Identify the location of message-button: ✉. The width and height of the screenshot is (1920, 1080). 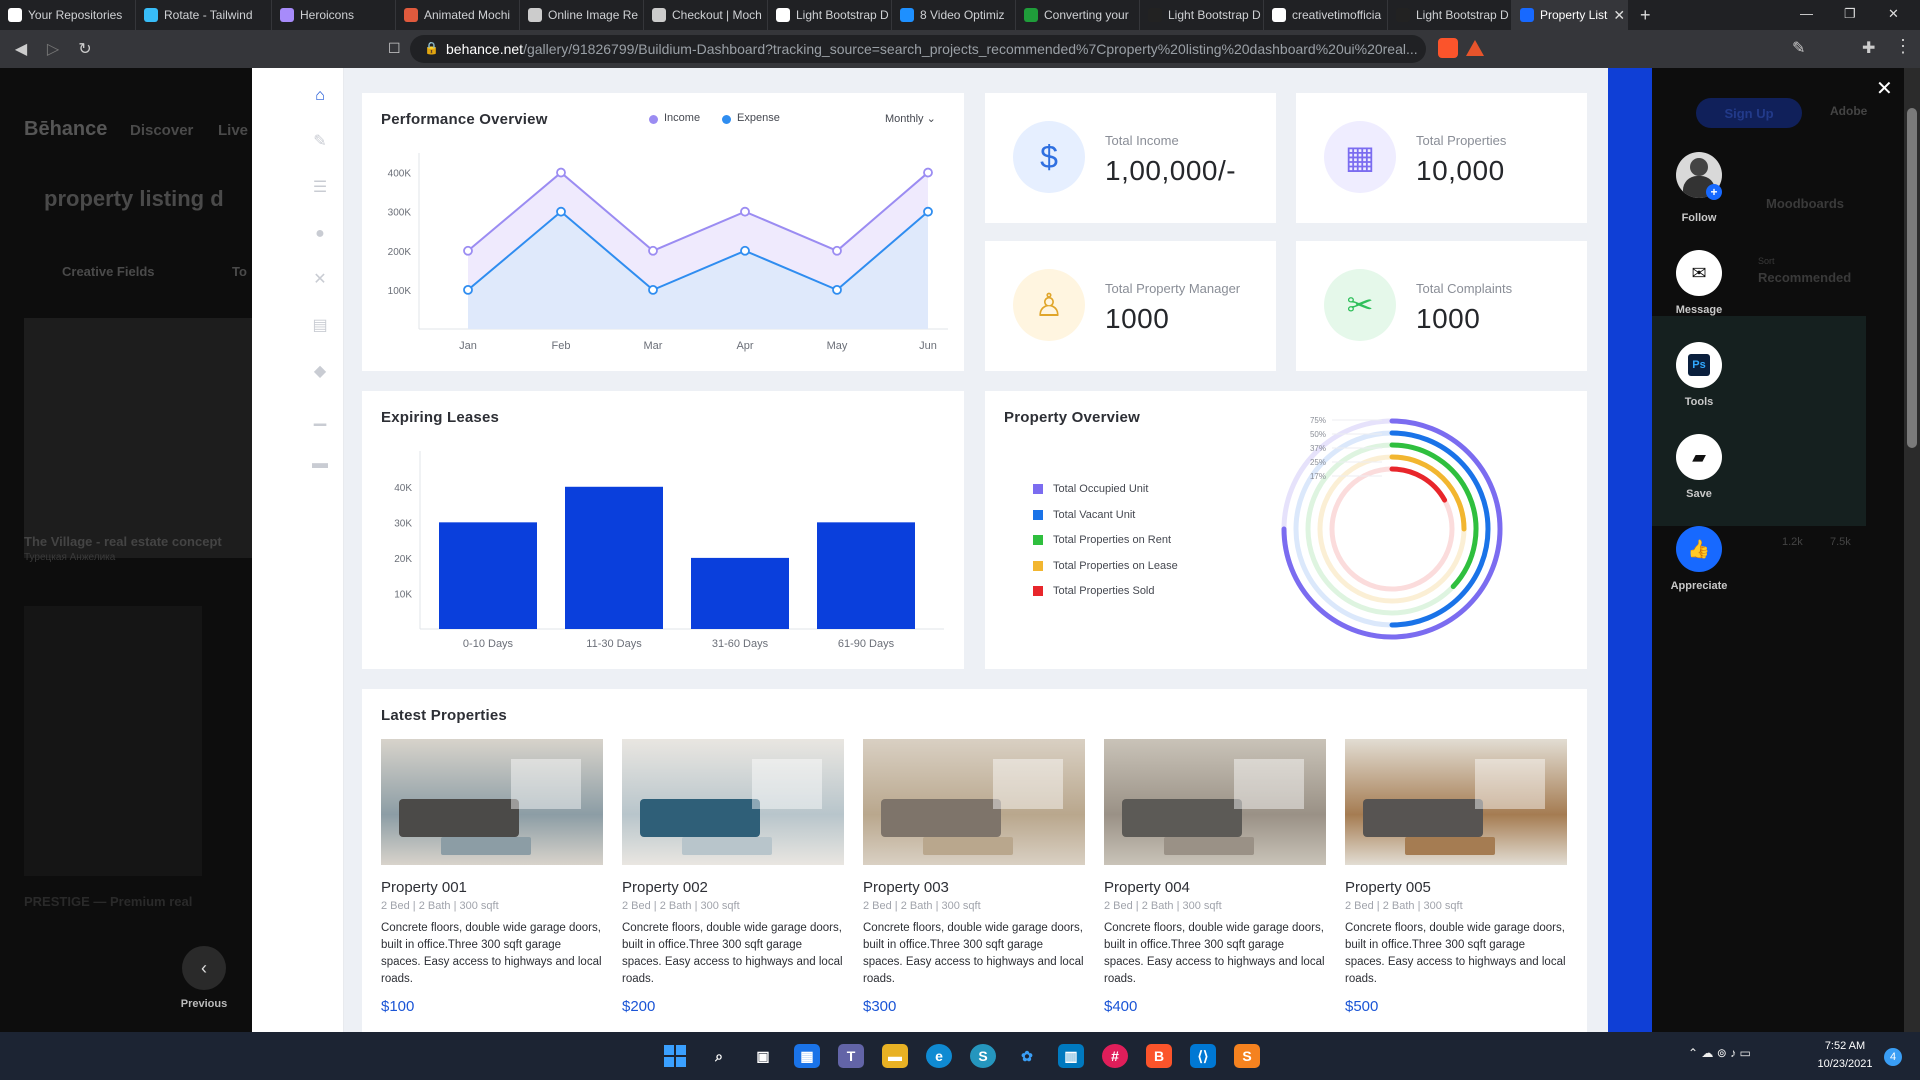
(1699, 273).